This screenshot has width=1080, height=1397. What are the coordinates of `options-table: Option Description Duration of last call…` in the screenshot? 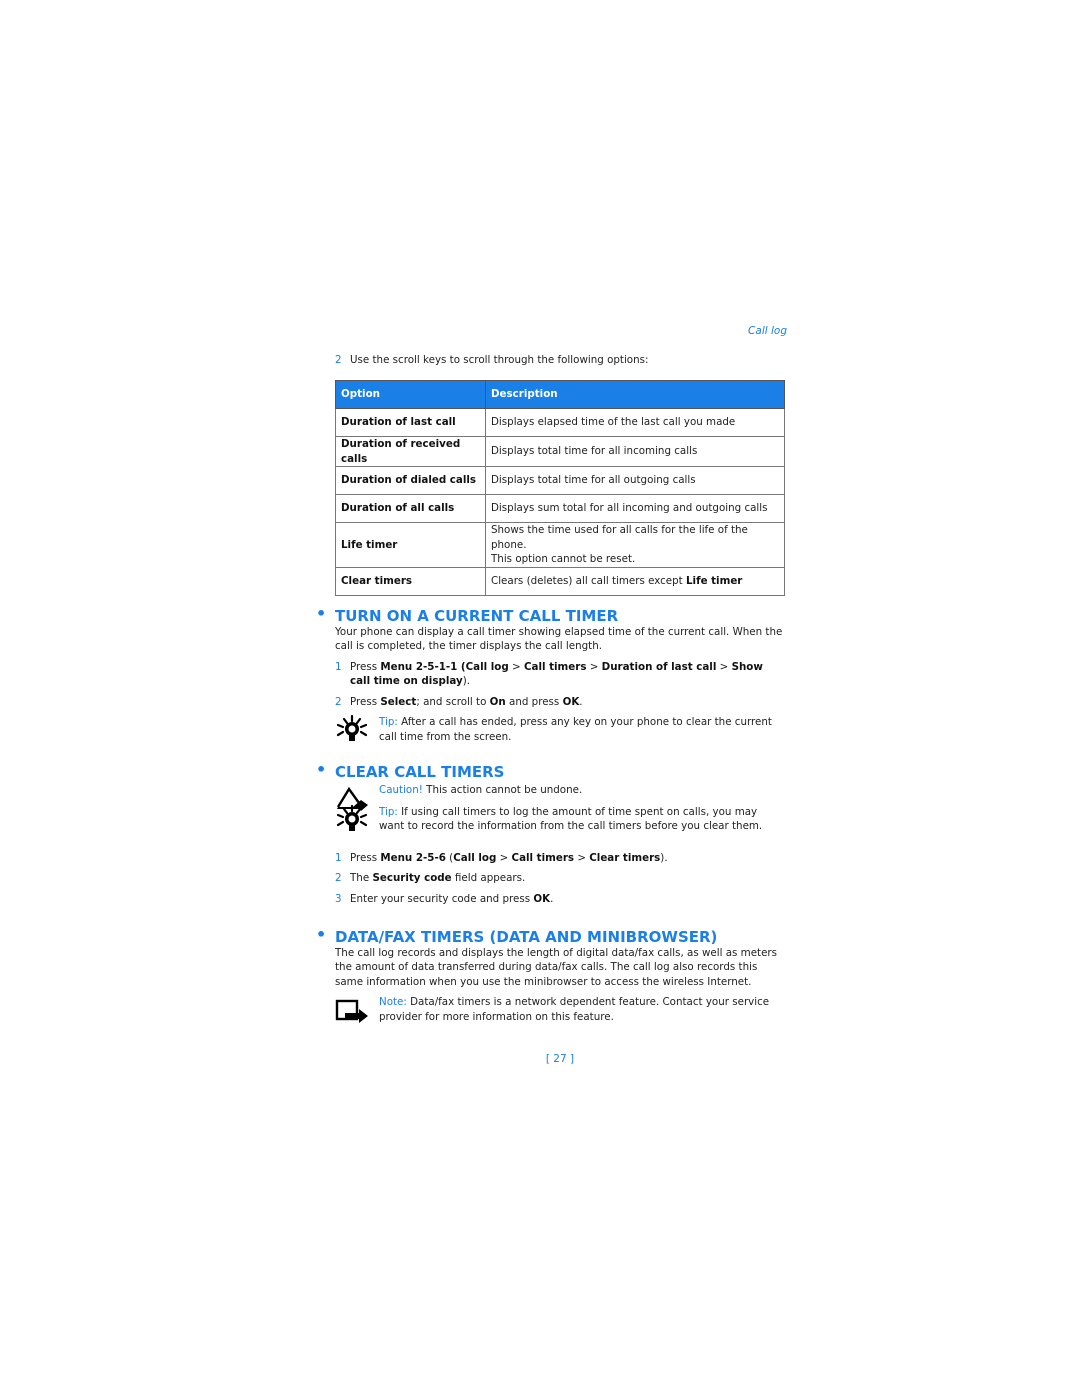 It's located at (560, 488).